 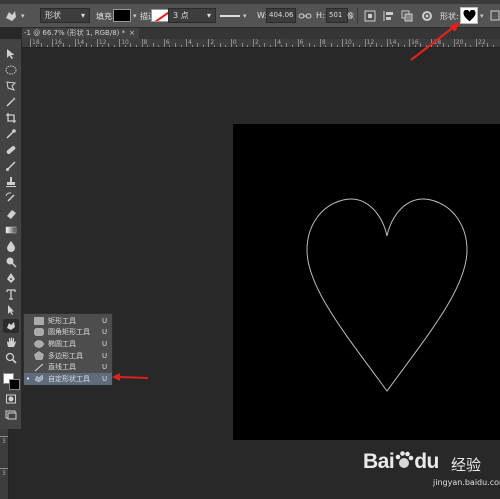 I want to click on tool-hand, so click(x=11, y=342).